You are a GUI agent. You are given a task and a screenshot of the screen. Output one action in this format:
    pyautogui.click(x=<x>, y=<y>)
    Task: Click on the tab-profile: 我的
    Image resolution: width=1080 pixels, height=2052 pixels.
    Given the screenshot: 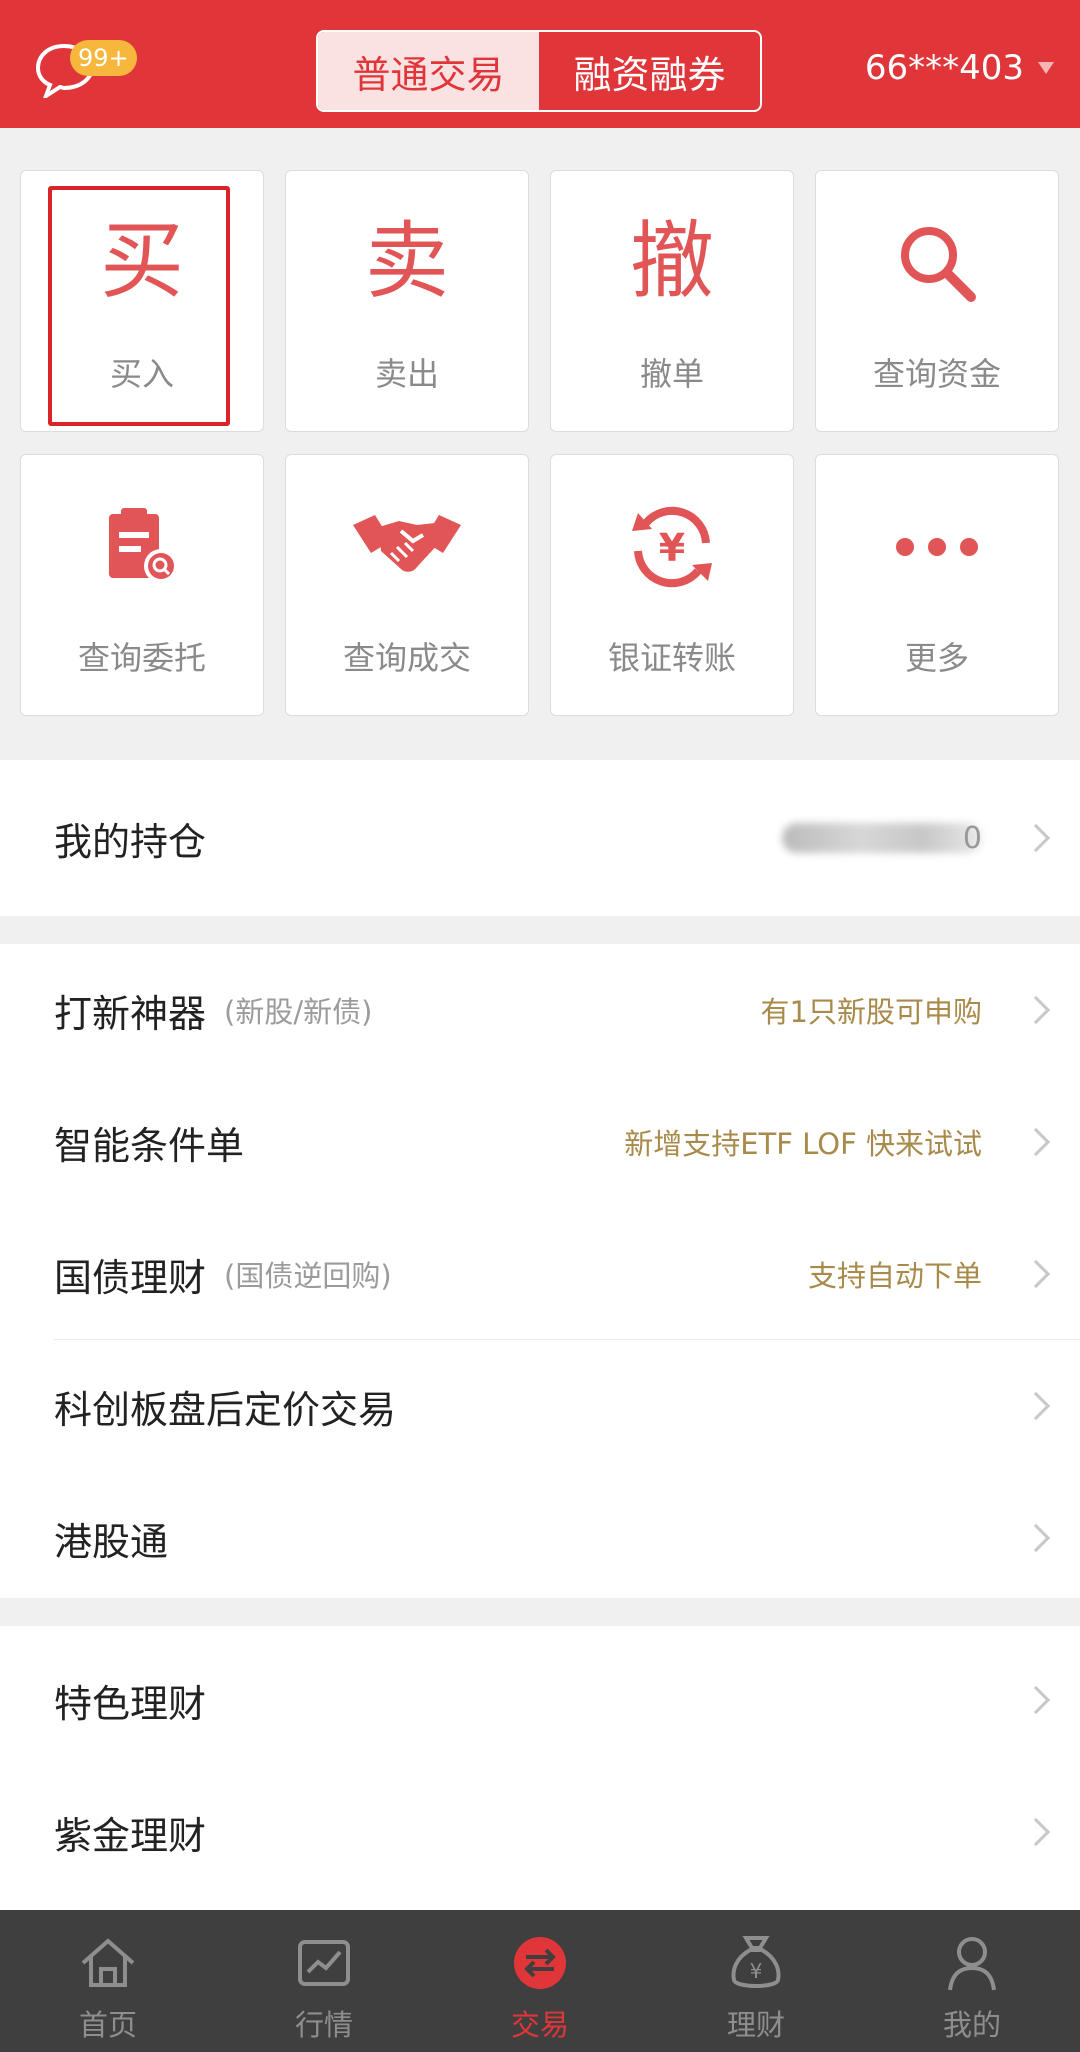 What is the action you would take?
    pyautogui.click(x=972, y=1981)
    